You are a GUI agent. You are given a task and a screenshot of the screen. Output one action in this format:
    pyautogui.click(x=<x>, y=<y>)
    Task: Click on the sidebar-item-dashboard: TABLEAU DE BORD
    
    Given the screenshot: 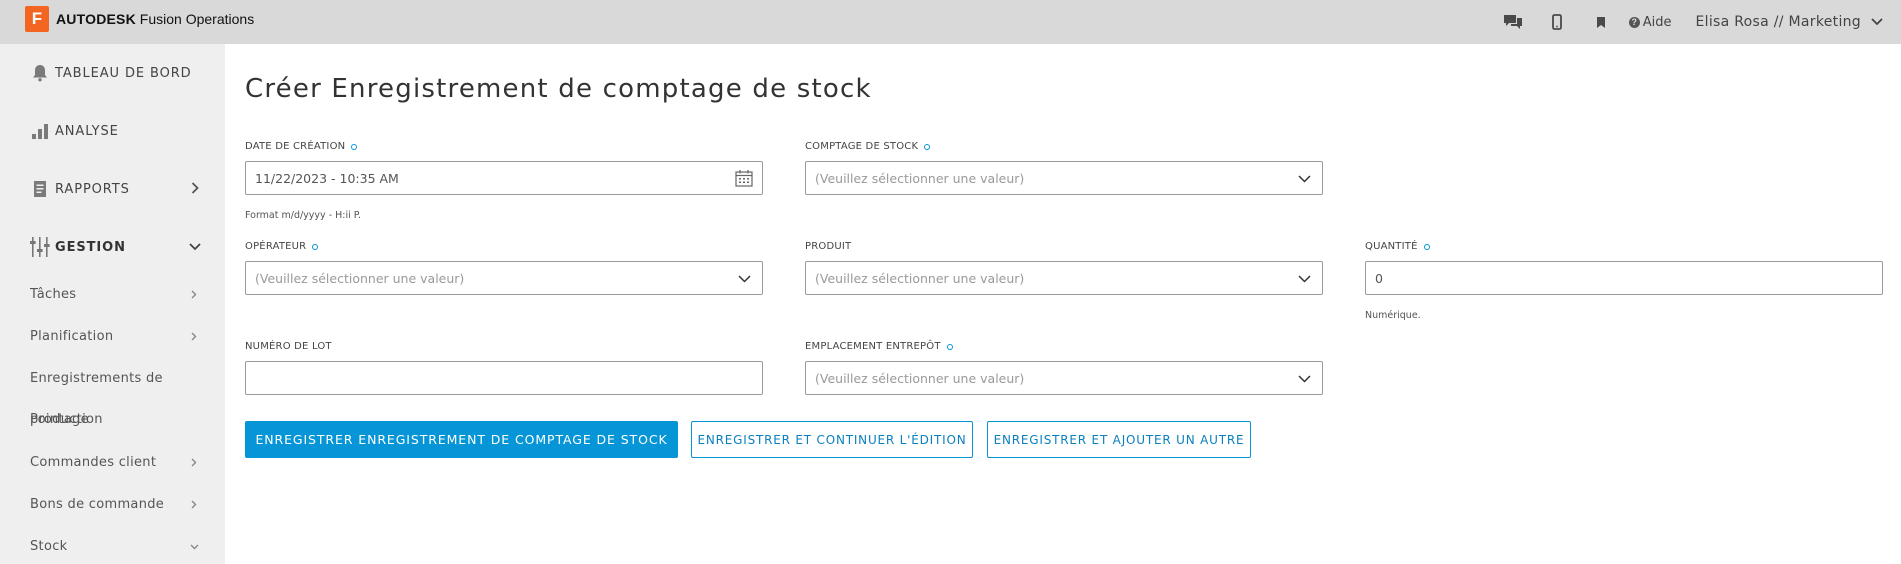 What is the action you would take?
    pyautogui.click(x=112, y=73)
    